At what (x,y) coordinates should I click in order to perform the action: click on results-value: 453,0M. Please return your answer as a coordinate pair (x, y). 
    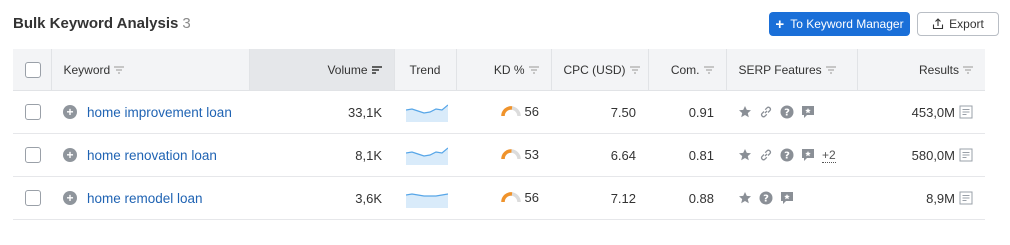
    Looking at the image, I should click on (933, 112).